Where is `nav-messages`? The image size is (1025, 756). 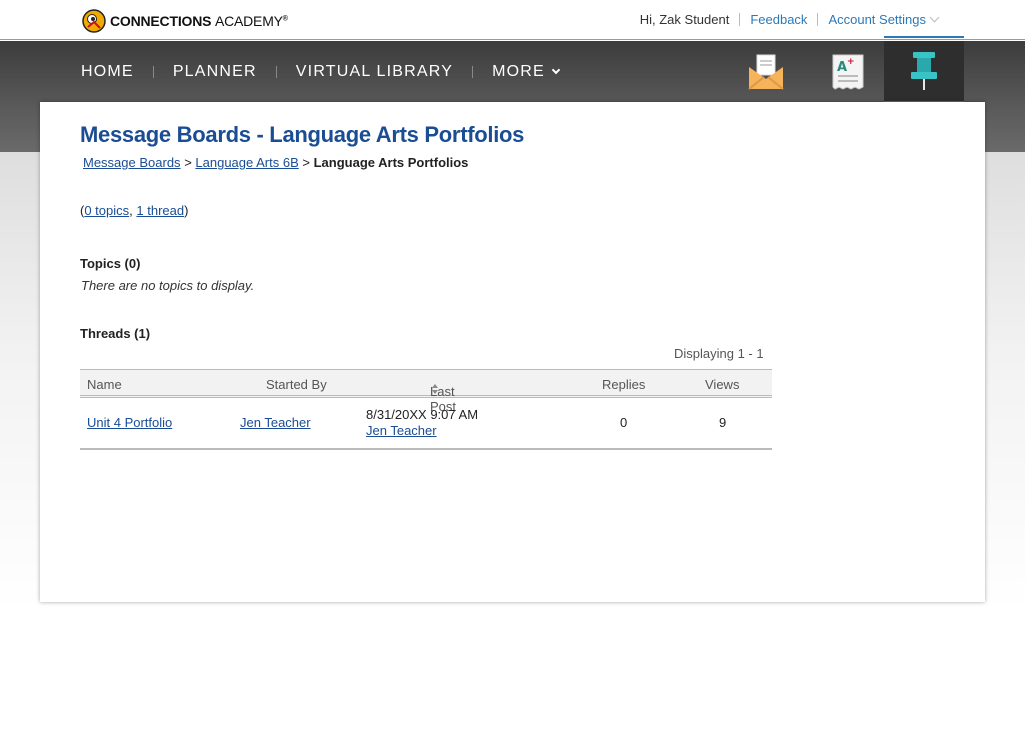 nav-messages is located at coordinates (766, 71).